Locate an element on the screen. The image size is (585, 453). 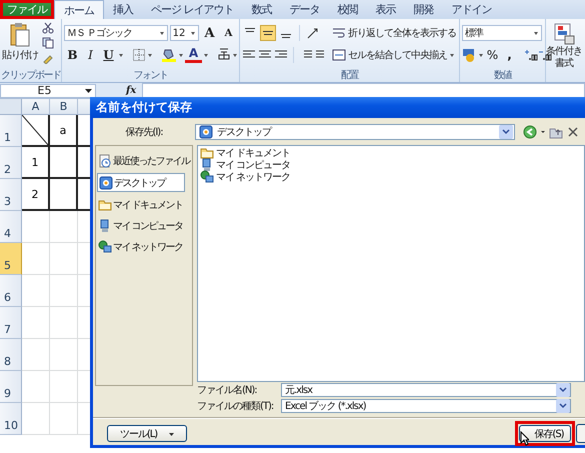
group-label: クリップボード is located at coordinates (30, 75).